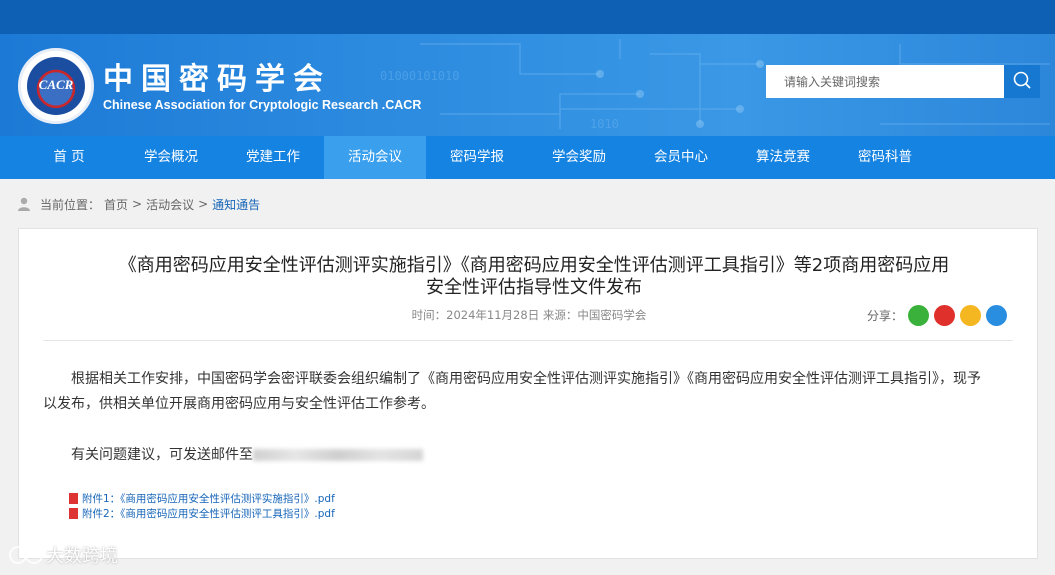 The width and height of the screenshot is (1055, 575). Describe the element at coordinates (116, 204) in the screenshot. I see `breadcrumb-home: 首页` at that location.